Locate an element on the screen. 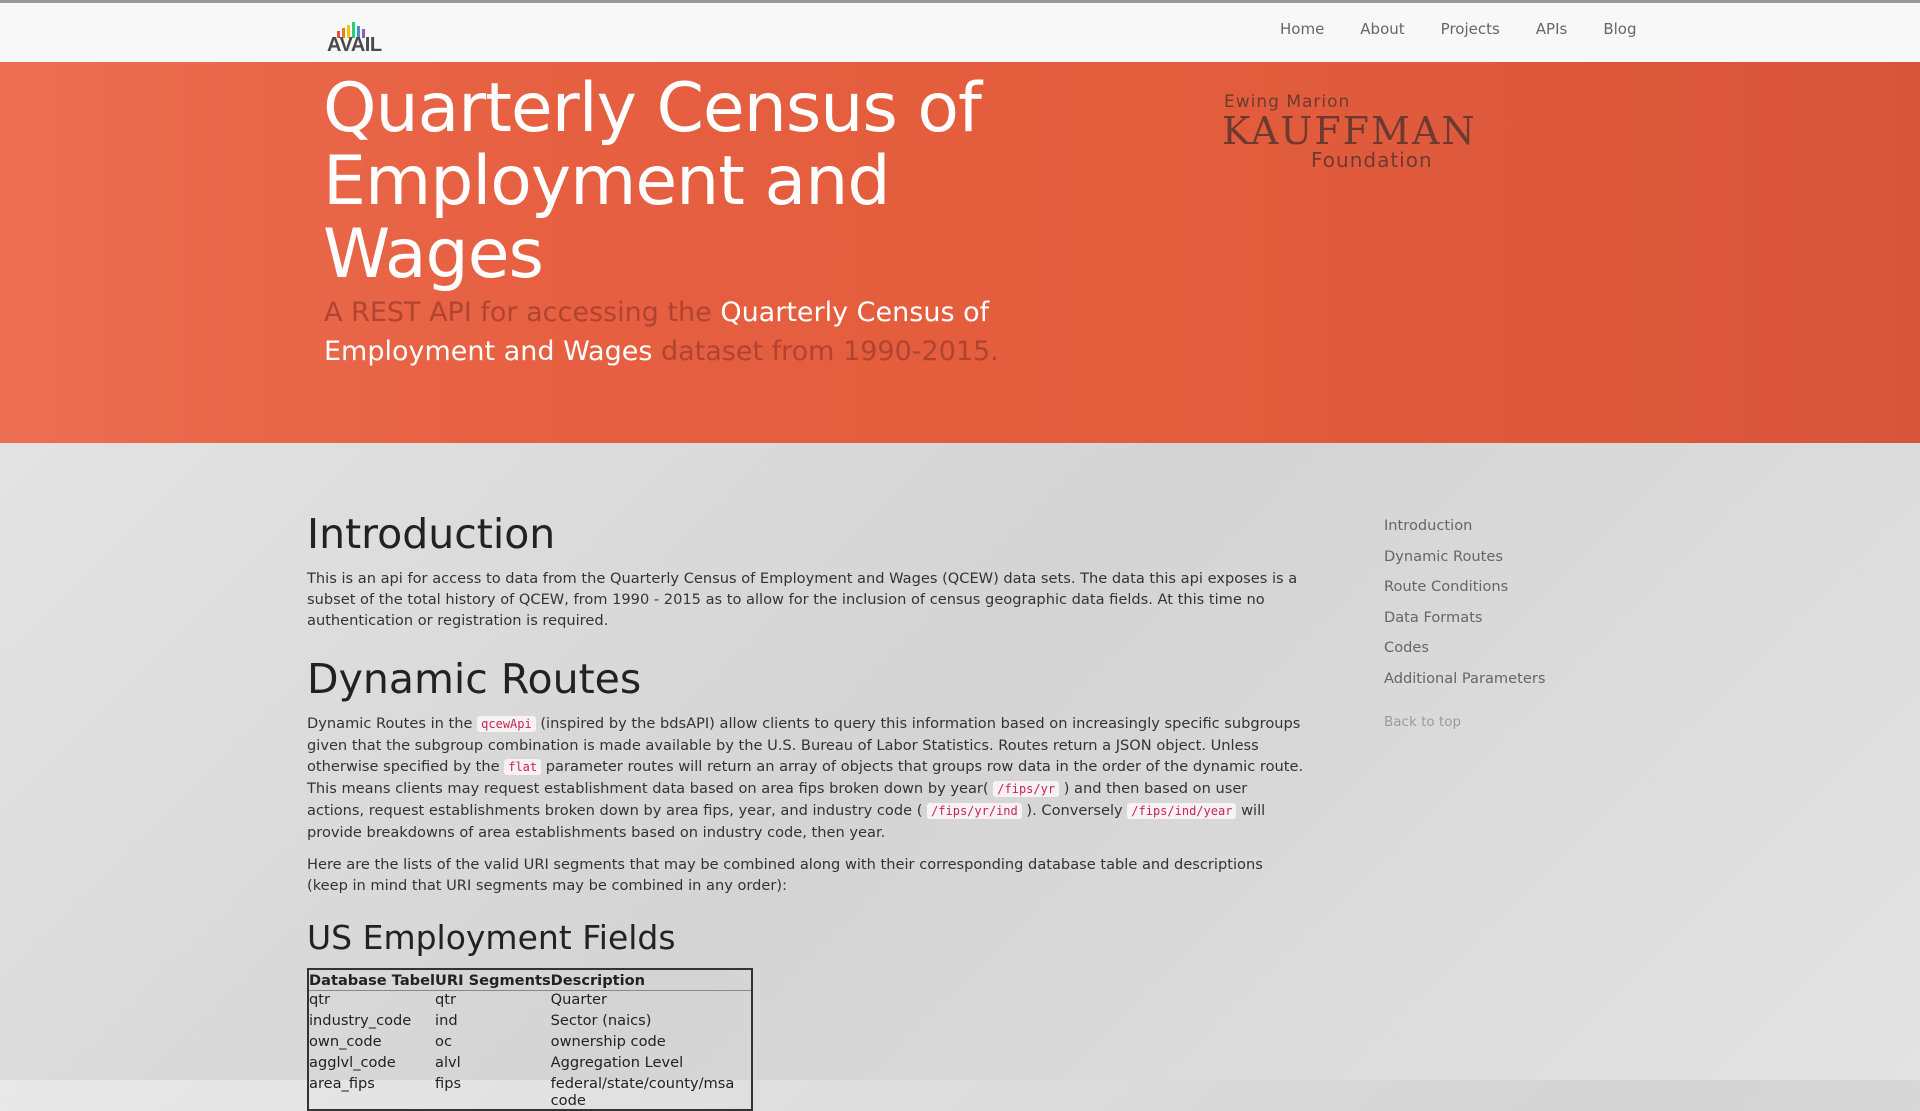 This screenshot has height=1111, width=1920. table-header-row: Database Tabel URI Segments Description is located at coordinates (530, 980).